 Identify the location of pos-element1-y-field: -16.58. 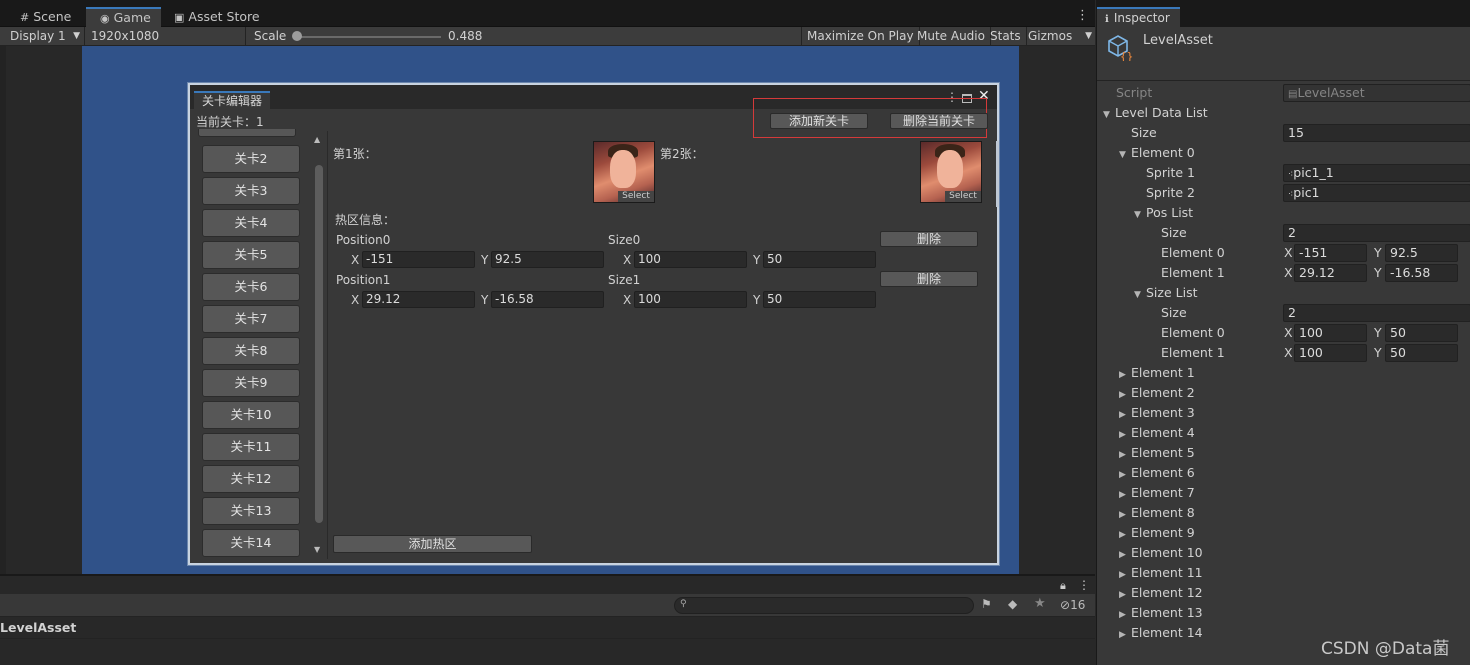
(1421, 273).